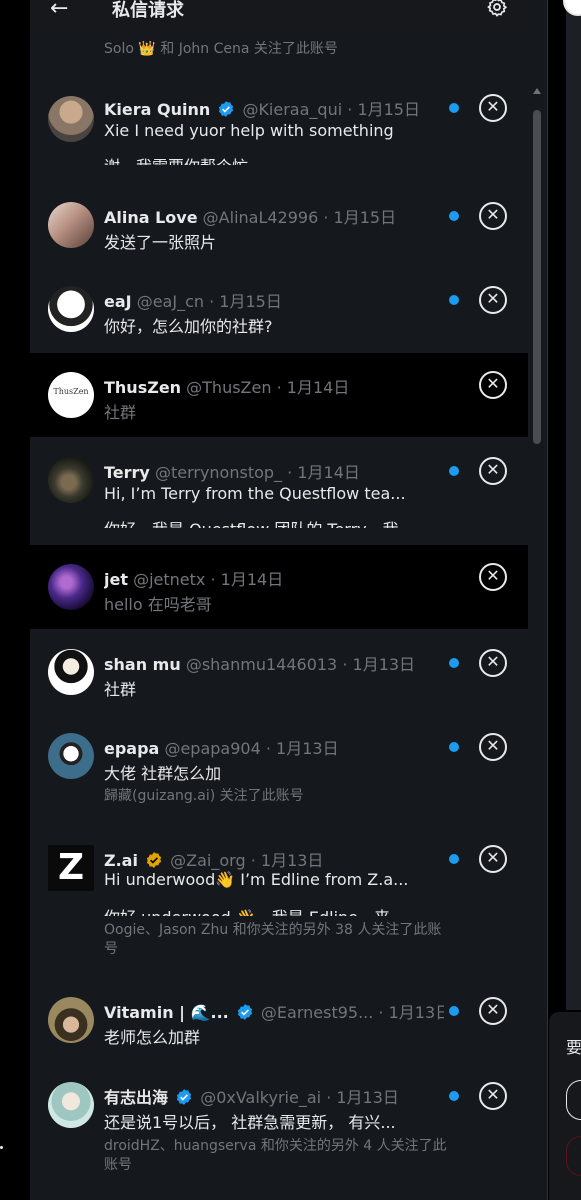  What do you see at coordinates (163, 773) in the screenshot?
I see `message-preview: 大佬 社群怎么加` at bounding box center [163, 773].